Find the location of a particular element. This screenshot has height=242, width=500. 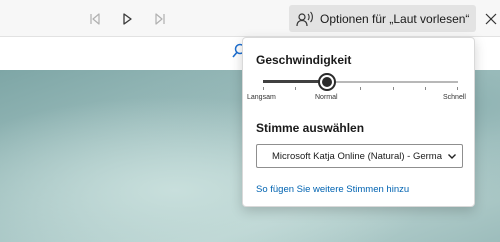

voice-title: Stimme auswählen is located at coordinates (310, 128).